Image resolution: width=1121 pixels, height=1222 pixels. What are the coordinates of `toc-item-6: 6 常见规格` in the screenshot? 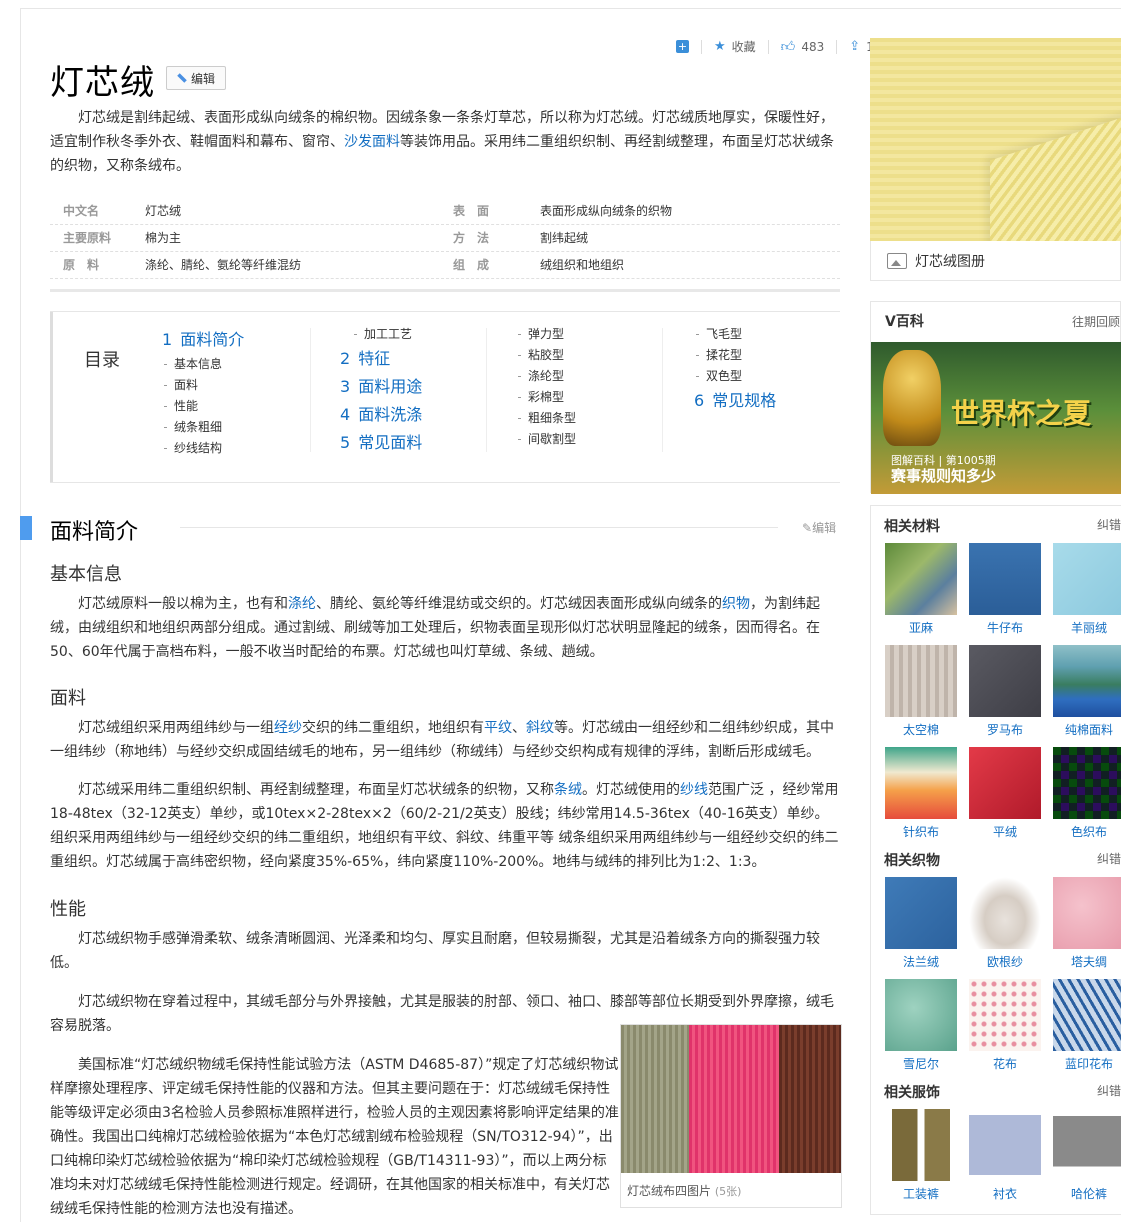 It's located at (735, 401).